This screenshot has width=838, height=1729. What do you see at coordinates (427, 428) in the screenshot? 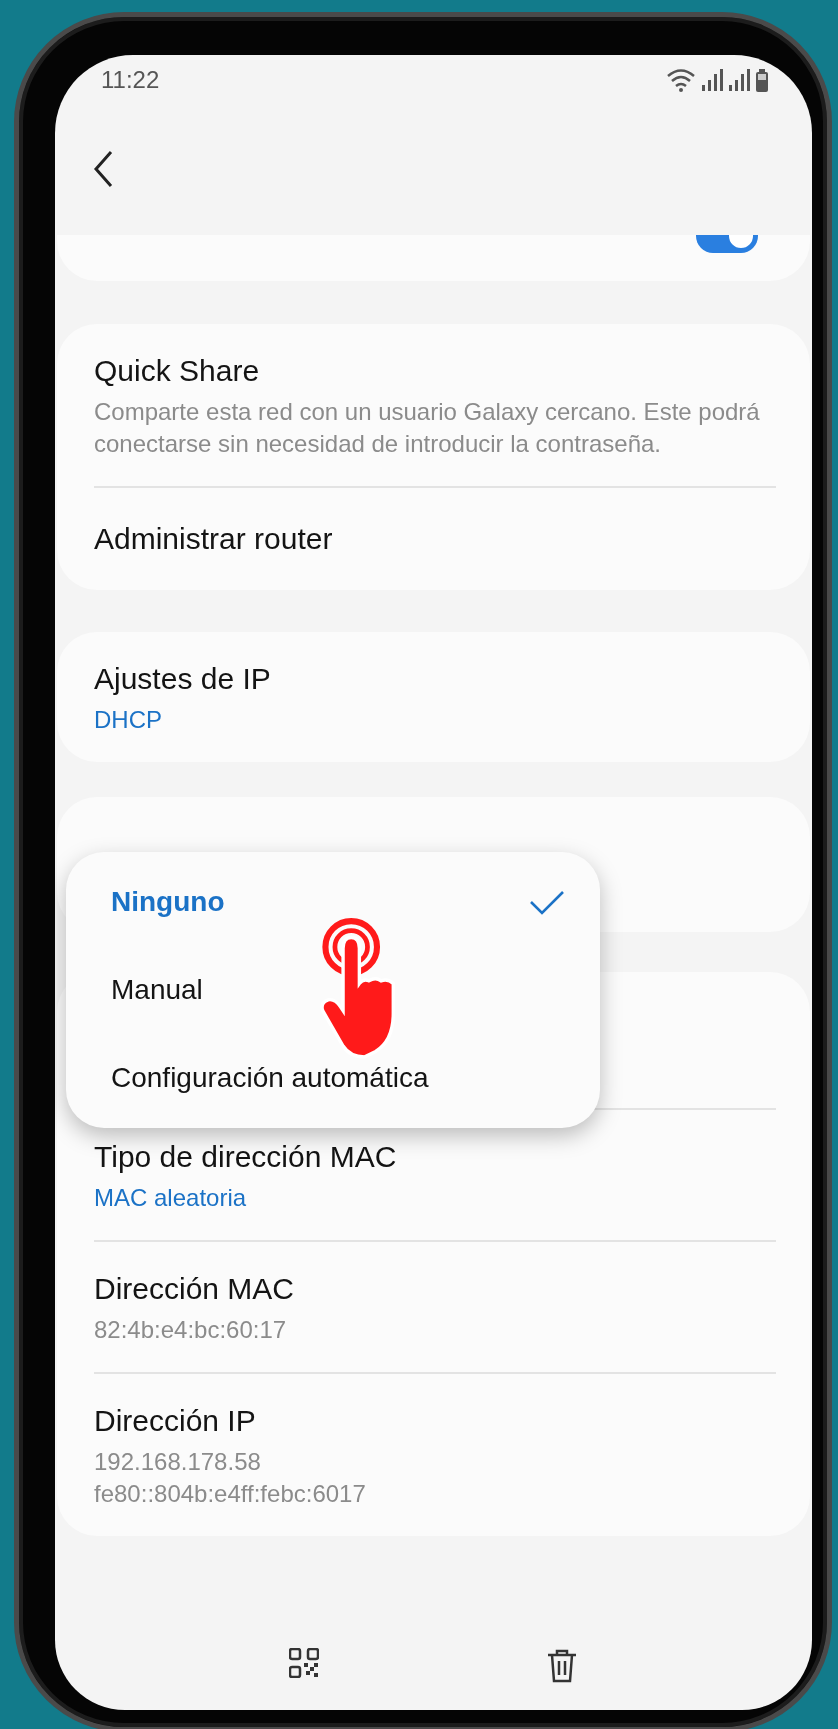
I see `item-summary: Comparte esta red con un usuario Galaxy cercano. Este podrá conectarse sin necesidad de introducir la contraseña.` at bounding box center [427, 428].